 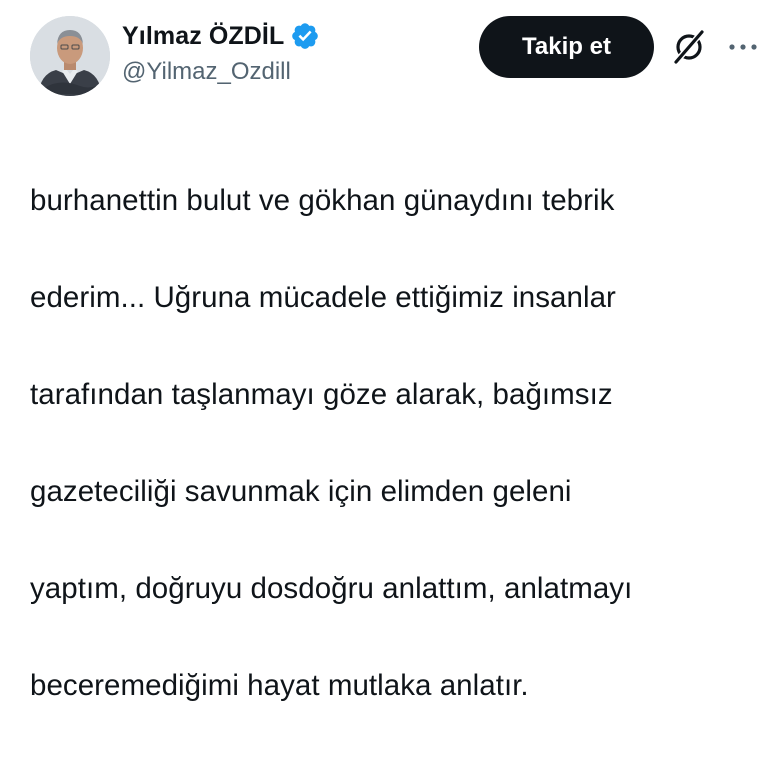 I want to click on grok-icon, so click(x=689, y=47).